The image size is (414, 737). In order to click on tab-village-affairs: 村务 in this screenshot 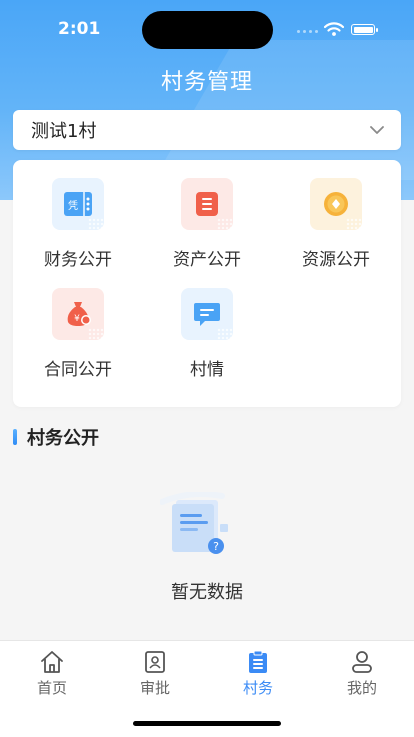, I will do `click(258, 673)`.